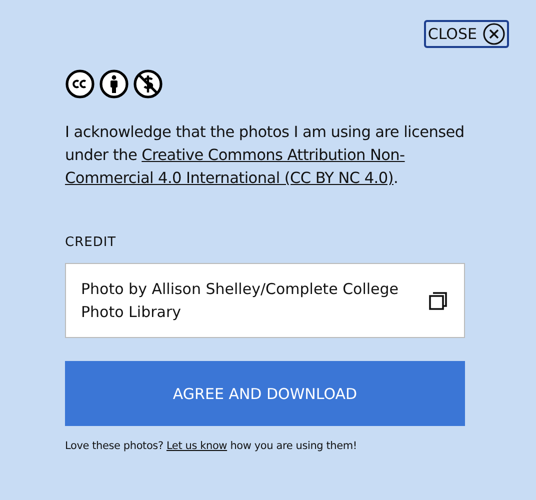  What do you see at coordinates (466, 34) in the screenshot?
I see `close-button: CLOSE` at bounding box center [466, 34].